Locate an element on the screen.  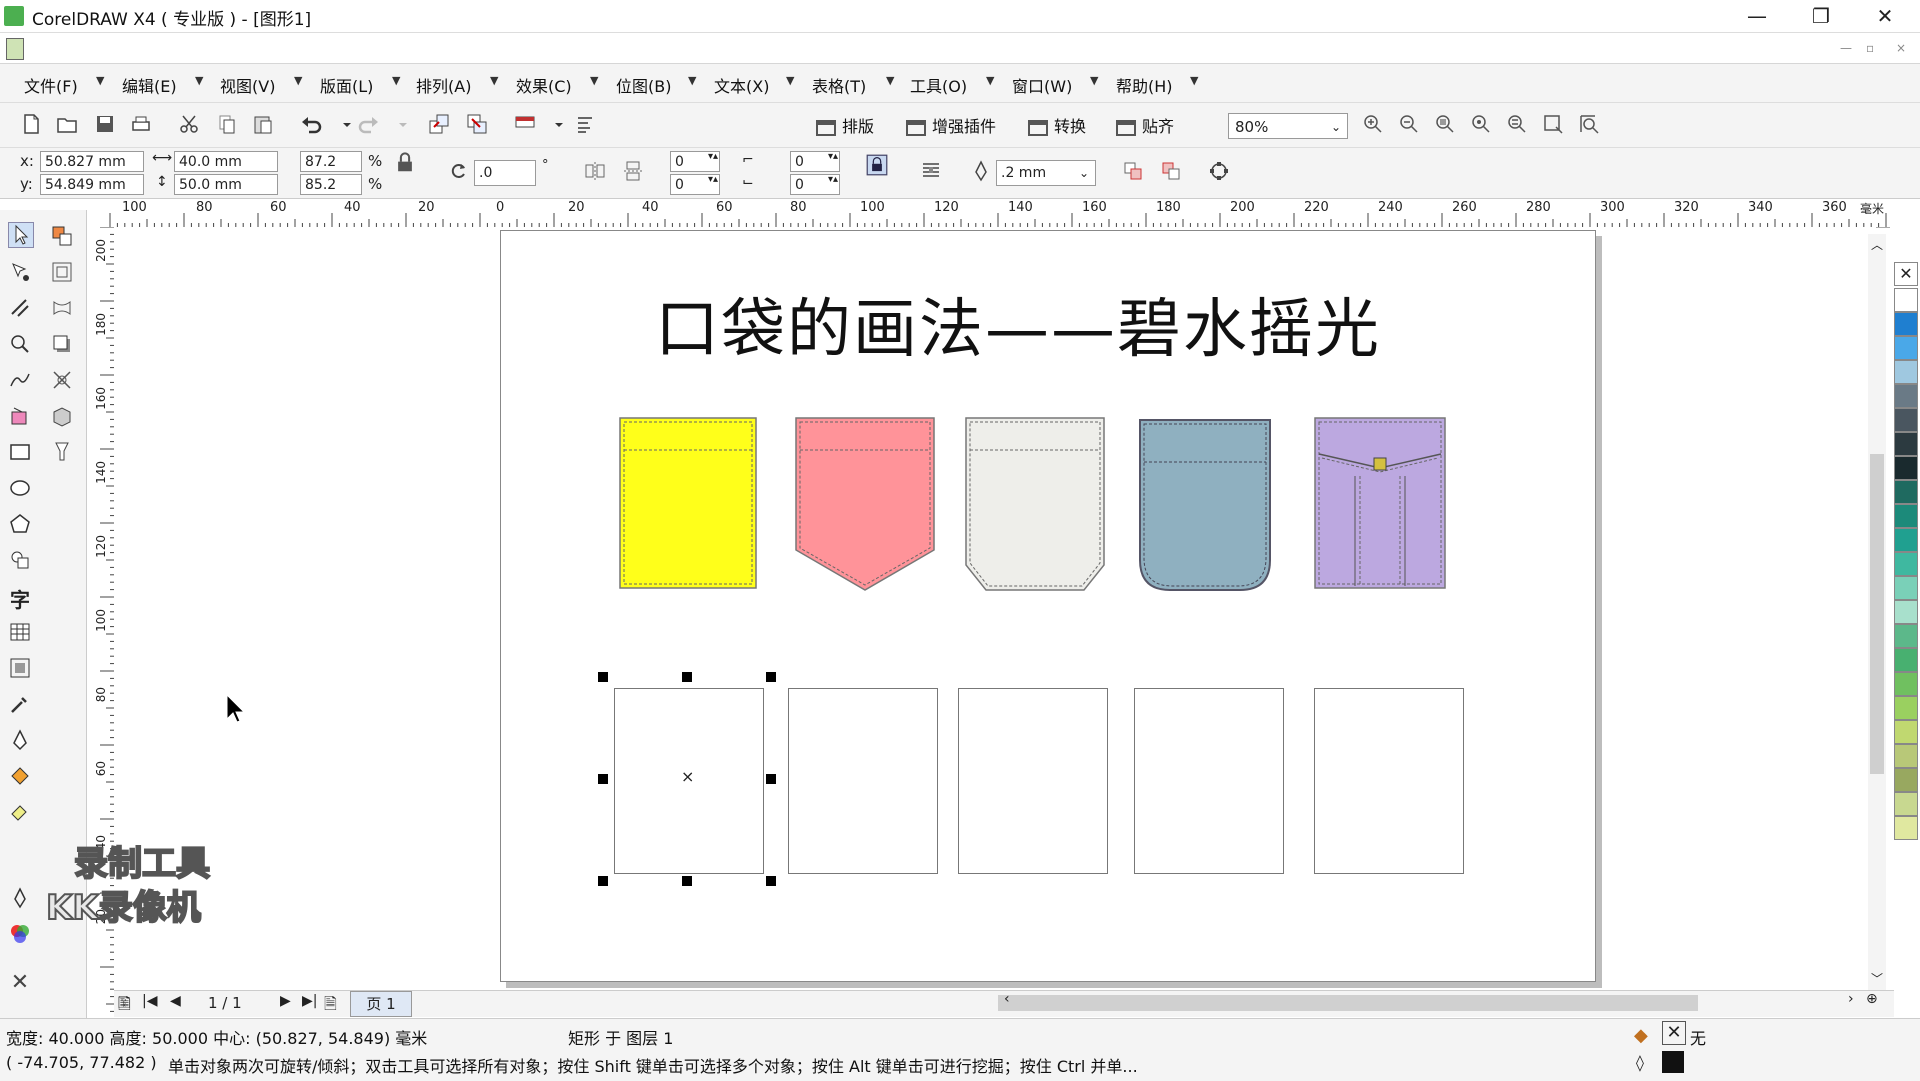
menu-edit: 编辑(E) is located at coordinates (149, 85).